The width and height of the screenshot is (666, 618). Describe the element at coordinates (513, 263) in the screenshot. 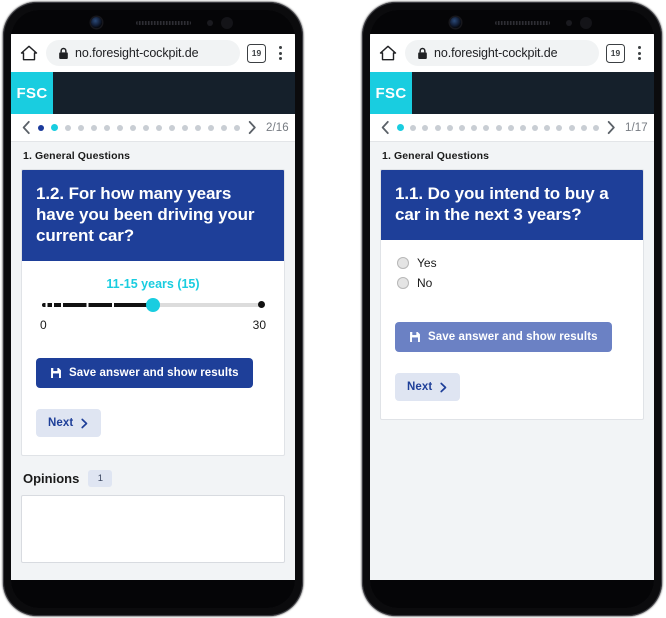

I see `answer-option-row: Yes` at that location.